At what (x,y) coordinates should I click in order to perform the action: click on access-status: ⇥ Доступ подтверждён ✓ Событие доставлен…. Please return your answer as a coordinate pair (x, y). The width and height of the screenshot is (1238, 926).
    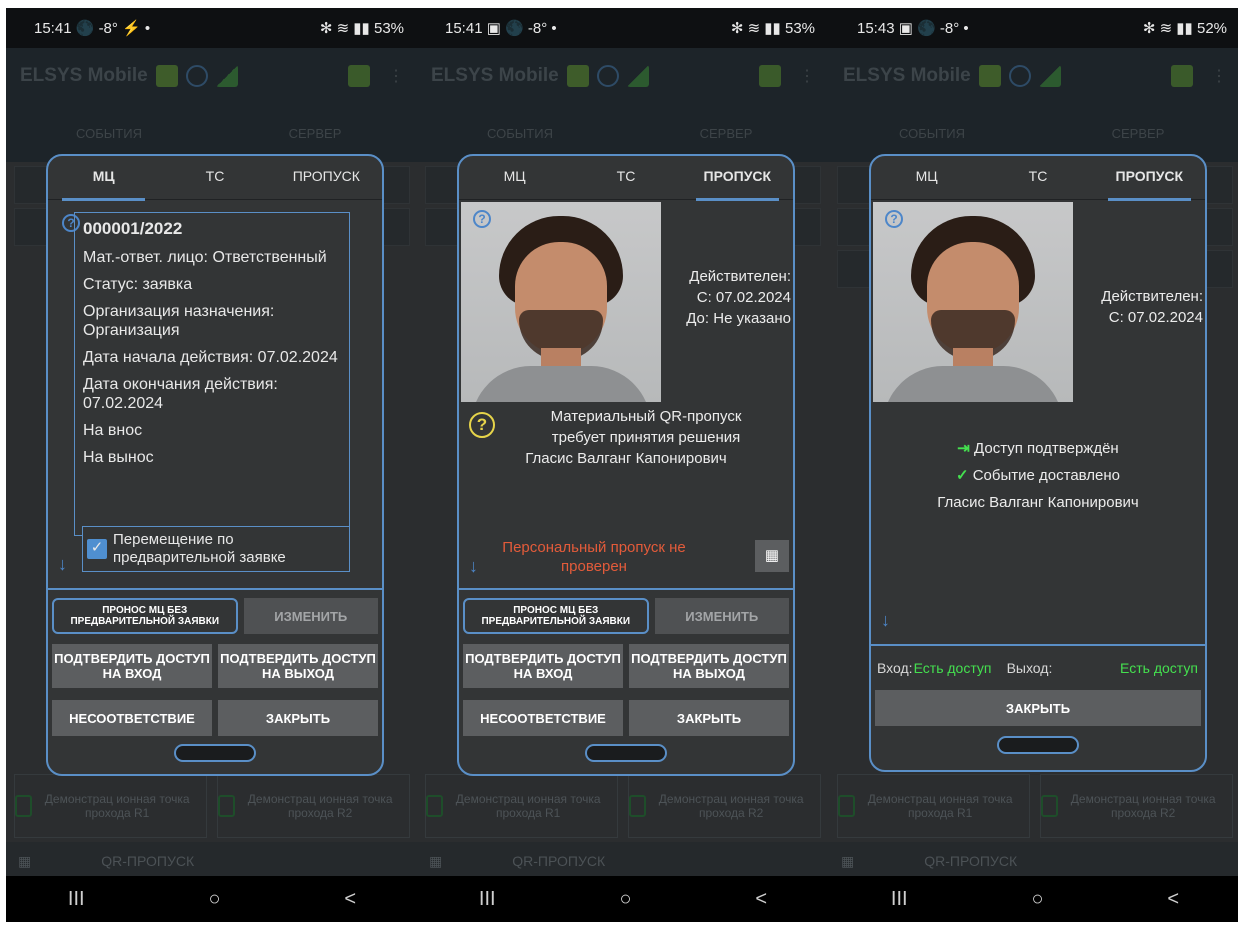
    Looking at the image, I should click on (1038, 475).